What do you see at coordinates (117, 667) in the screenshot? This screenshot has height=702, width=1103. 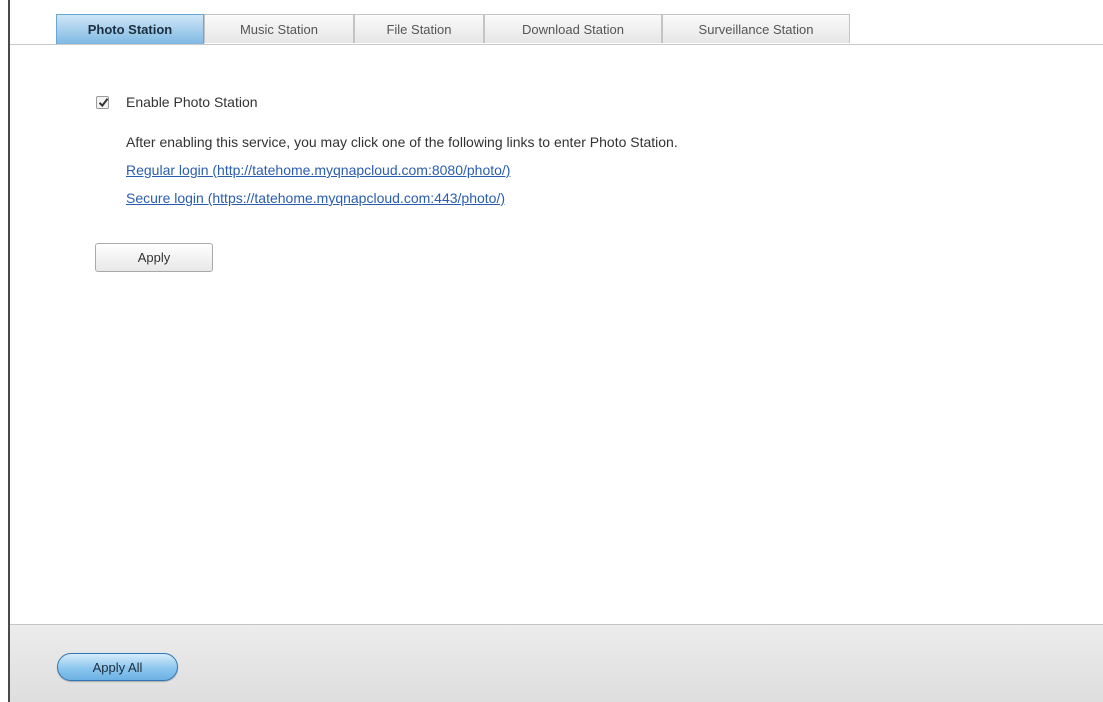 I see `apply-all-button: Apply All` at bounding box center [117, 667].